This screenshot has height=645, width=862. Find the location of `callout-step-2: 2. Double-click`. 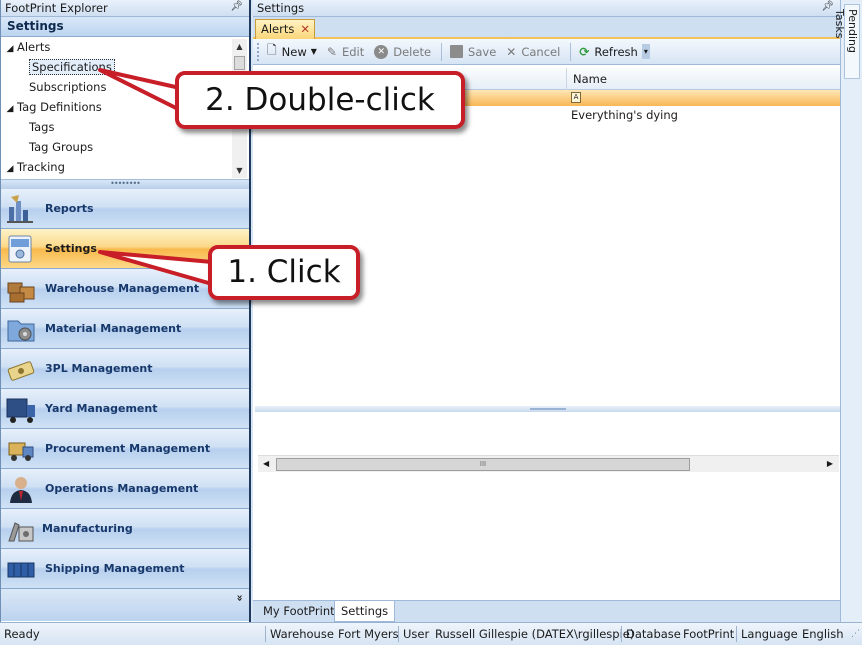

callout-step-2: 2. Double-click is located at coordinates (320, 100).